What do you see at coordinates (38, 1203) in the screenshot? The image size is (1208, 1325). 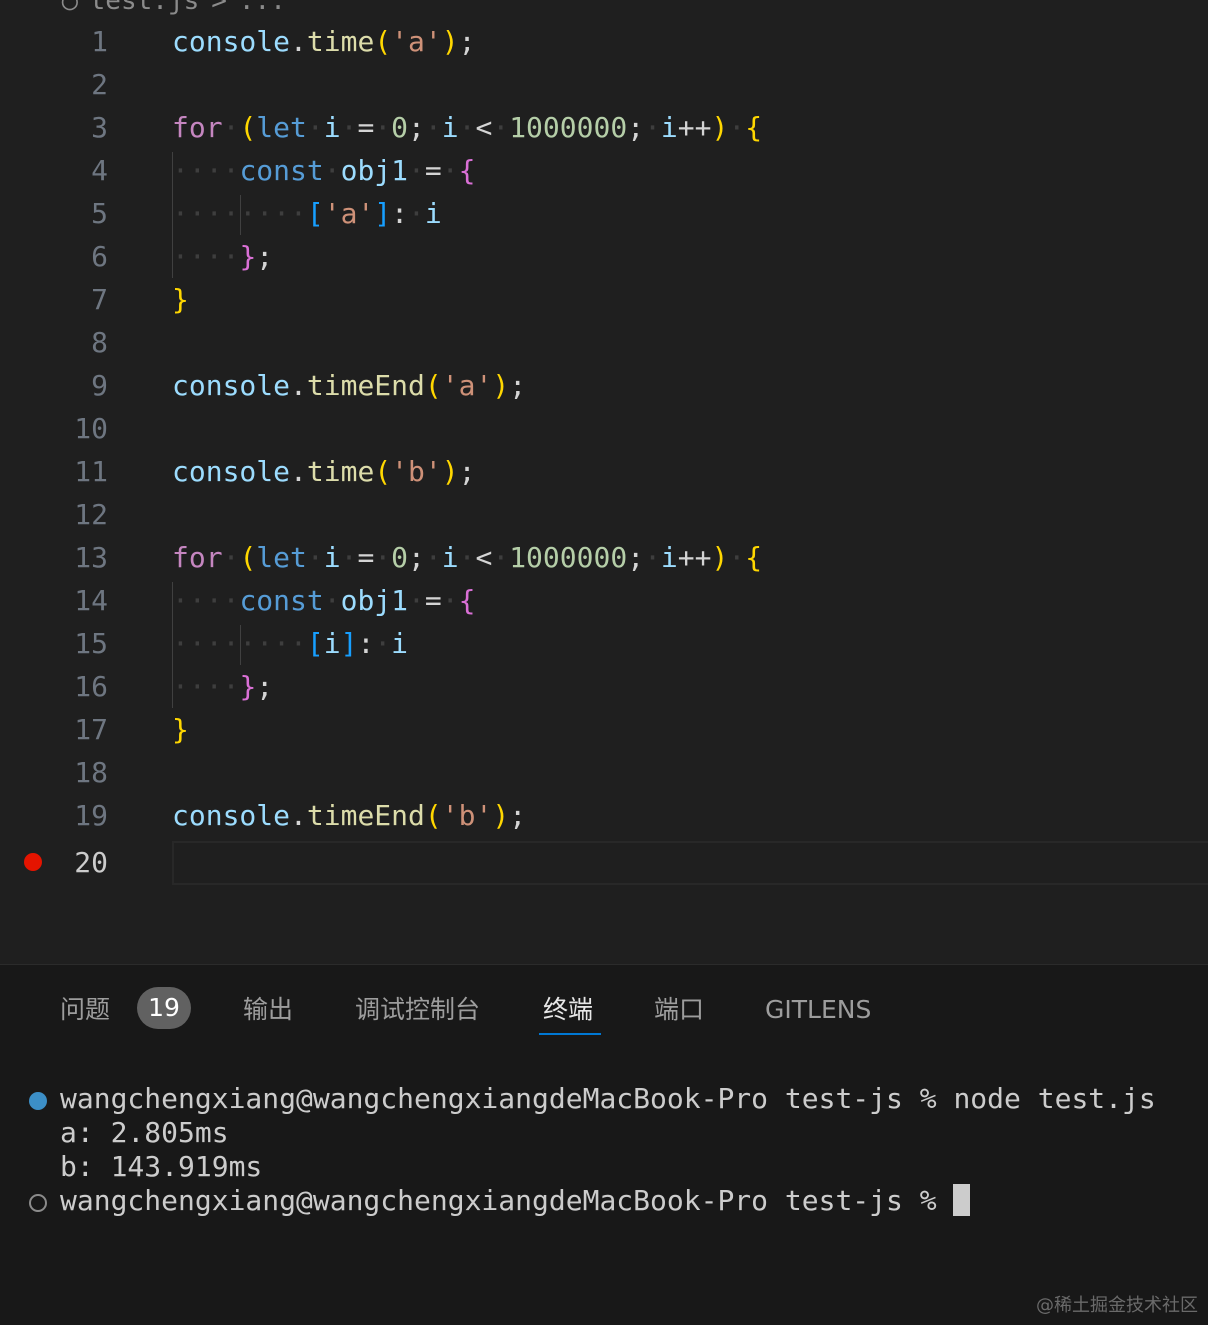 I see `command-pending-dot-icon` at bounding box center [38, 1203].